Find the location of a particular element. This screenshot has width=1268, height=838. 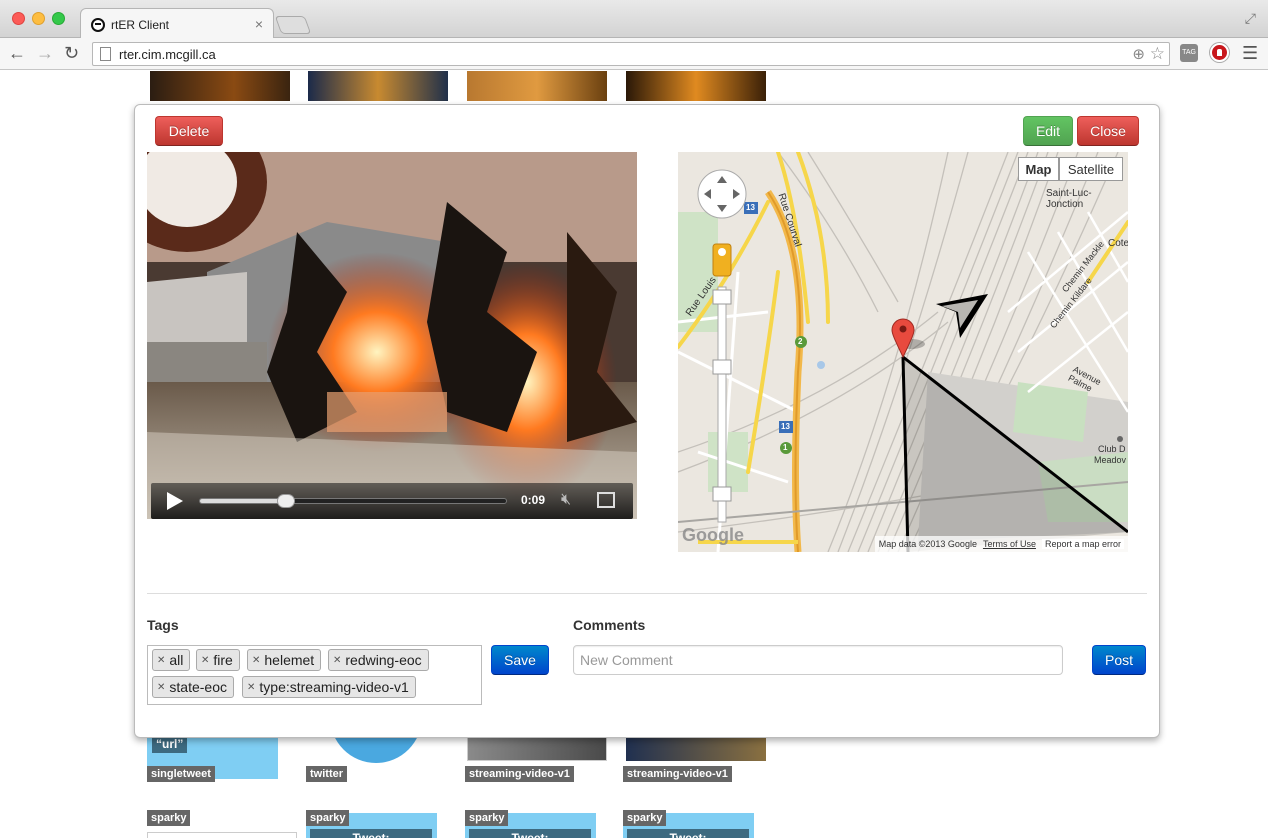

back-icon: ← is located at coordinates (17, 53).